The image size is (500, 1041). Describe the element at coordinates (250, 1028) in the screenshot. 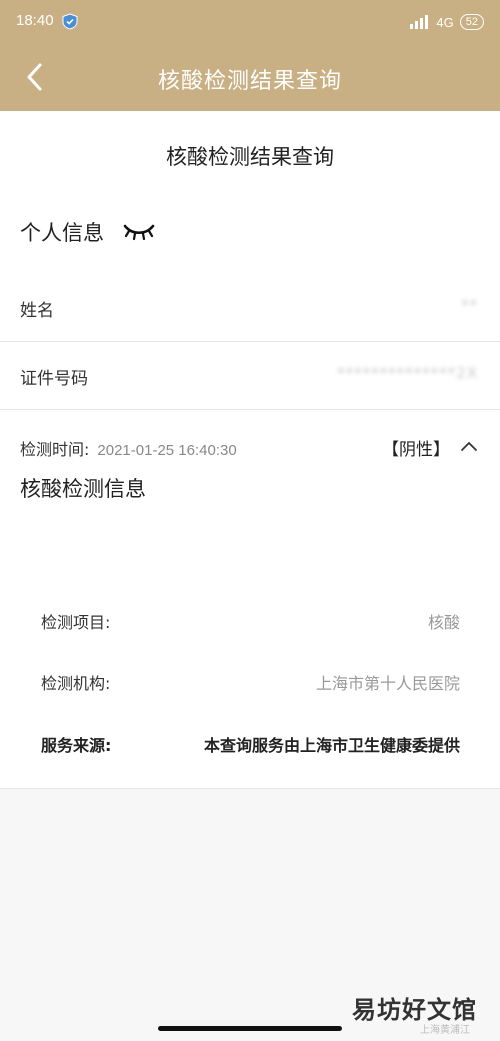

I see `home-indicator` at that location.